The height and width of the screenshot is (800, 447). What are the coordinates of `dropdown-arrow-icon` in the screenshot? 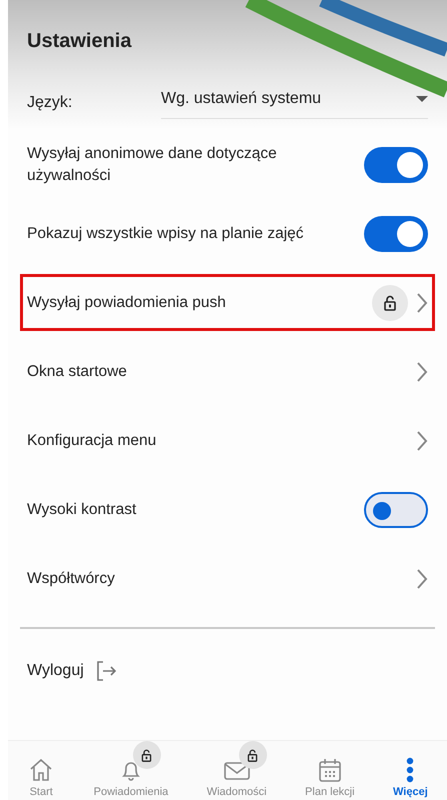 It's located at (422, 99).